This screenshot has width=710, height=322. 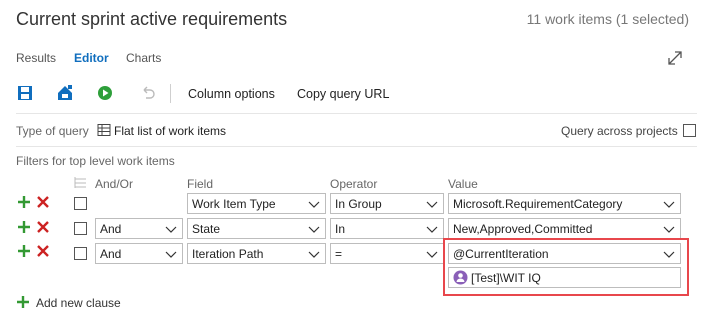 I want to click on header-field: Field, so click(x=200, y=184).